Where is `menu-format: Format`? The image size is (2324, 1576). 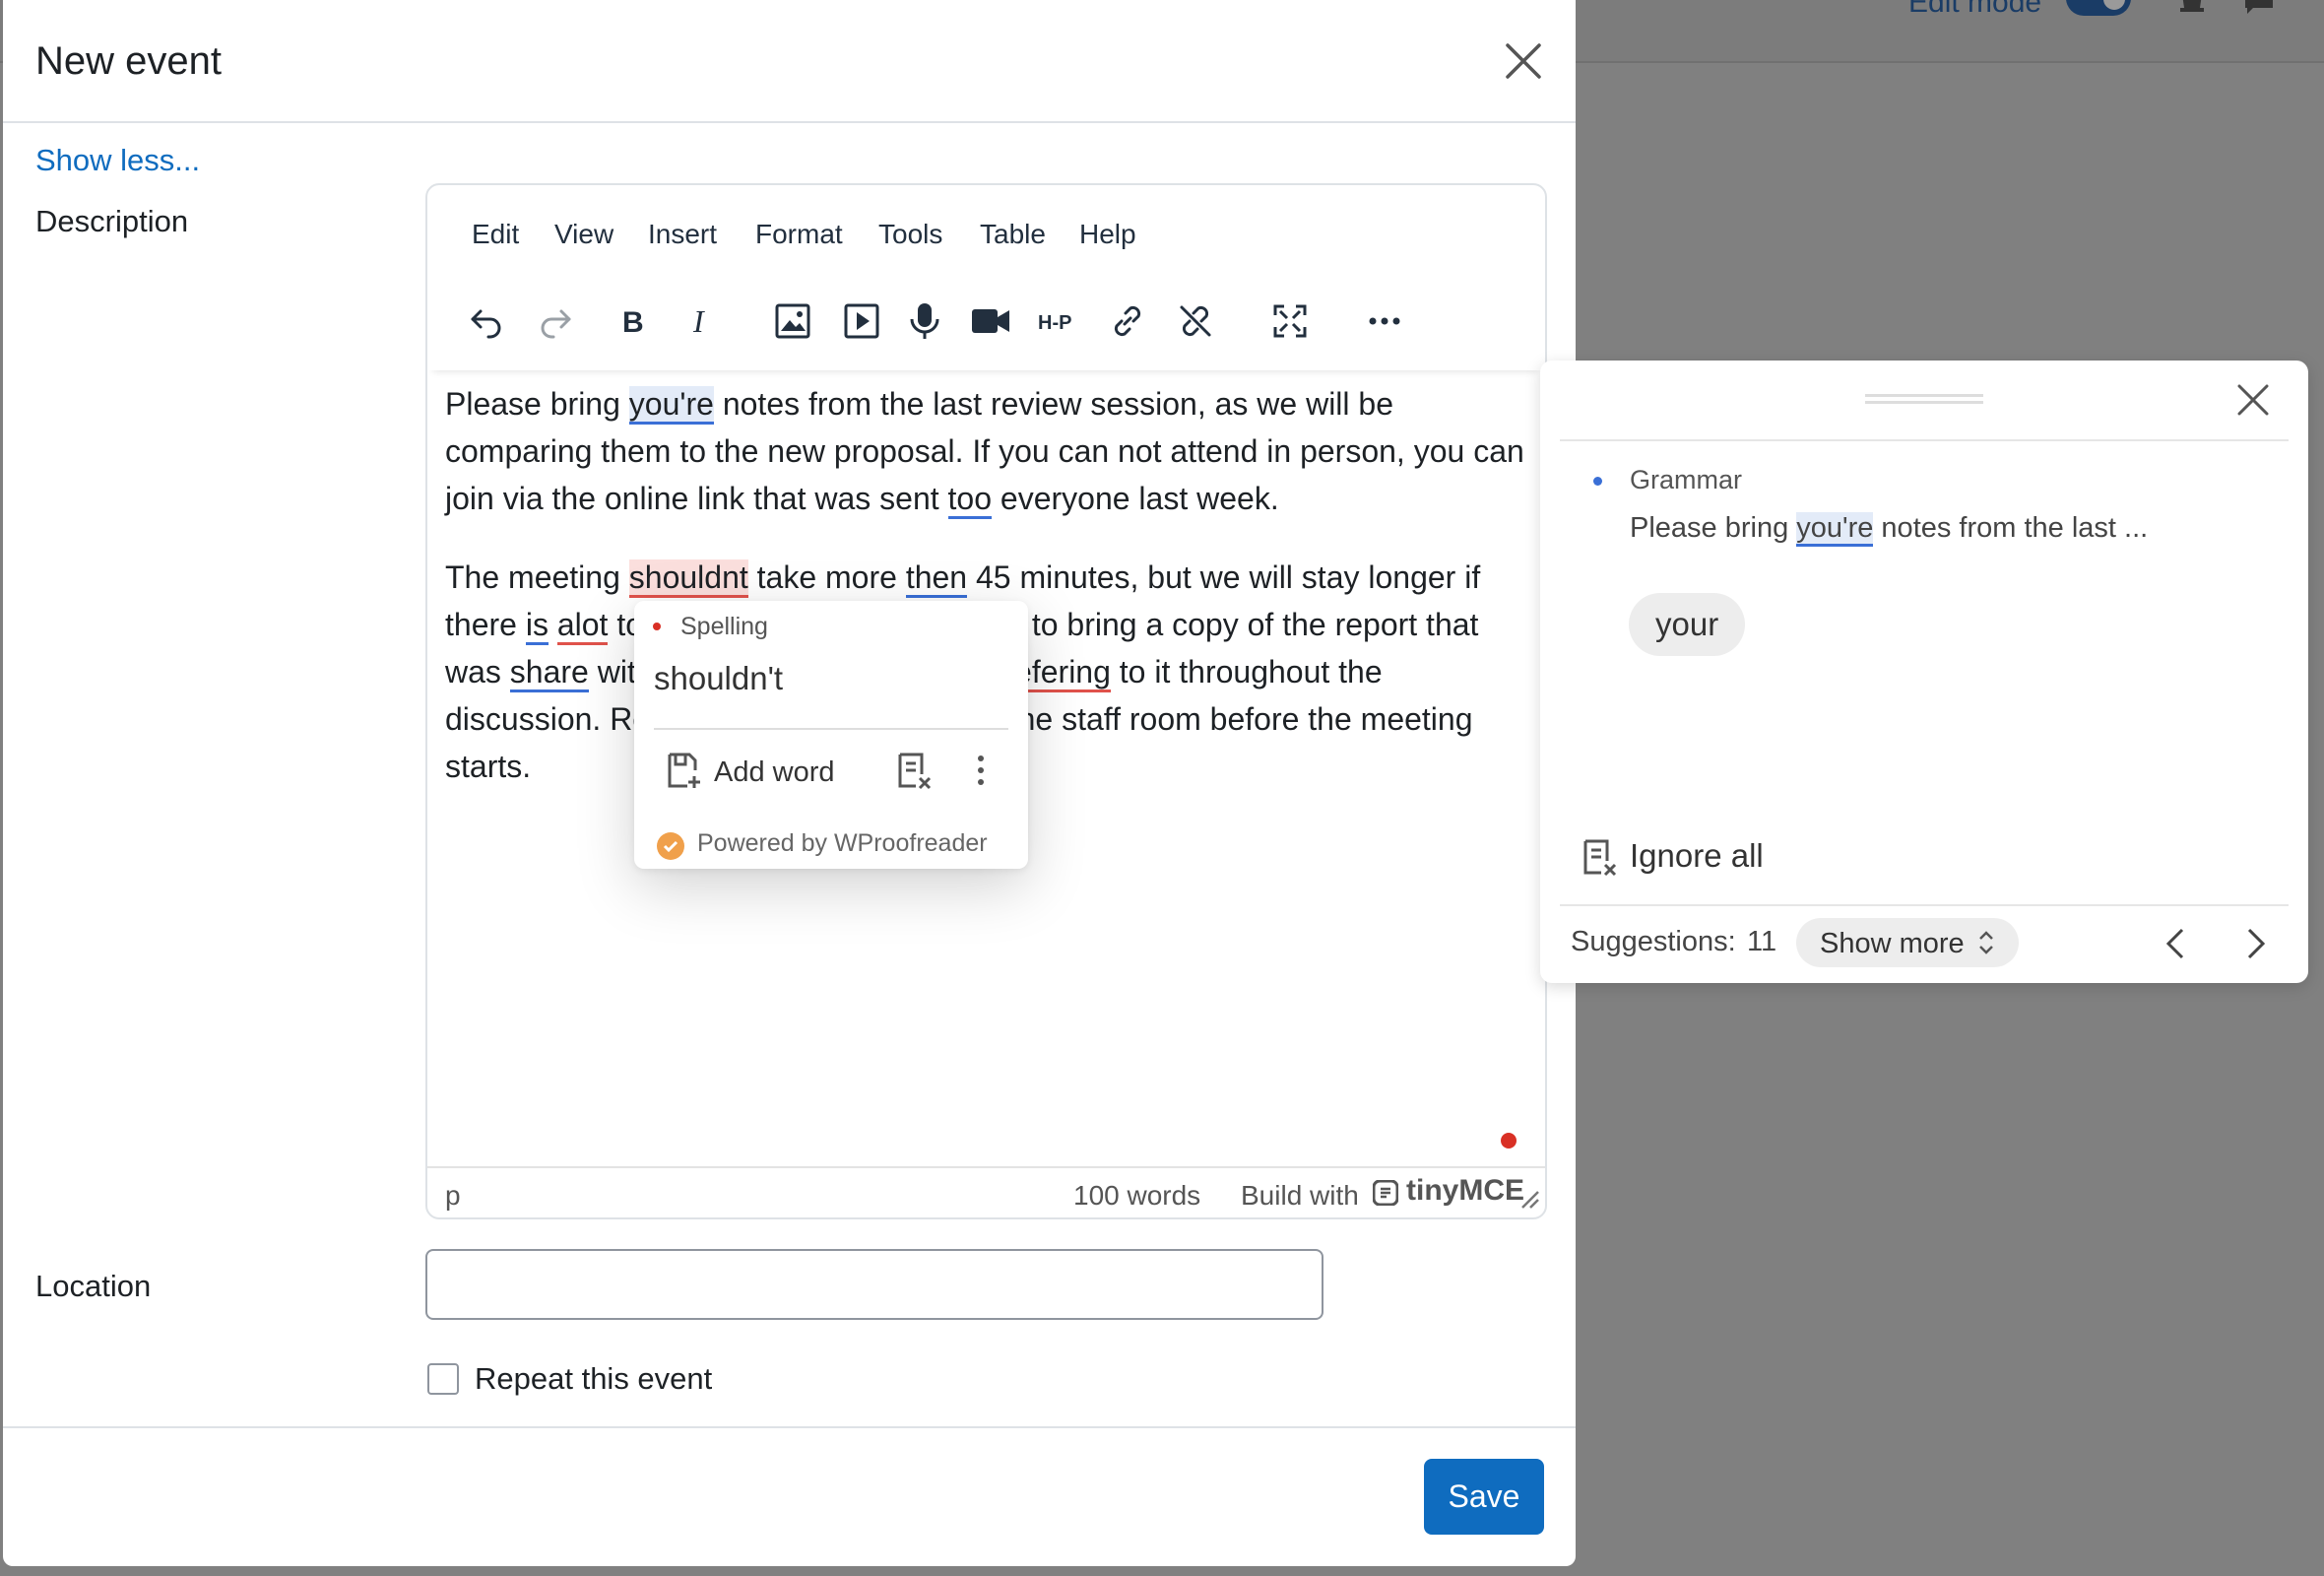 menu-format: Format is located at coordinates (799, 234).